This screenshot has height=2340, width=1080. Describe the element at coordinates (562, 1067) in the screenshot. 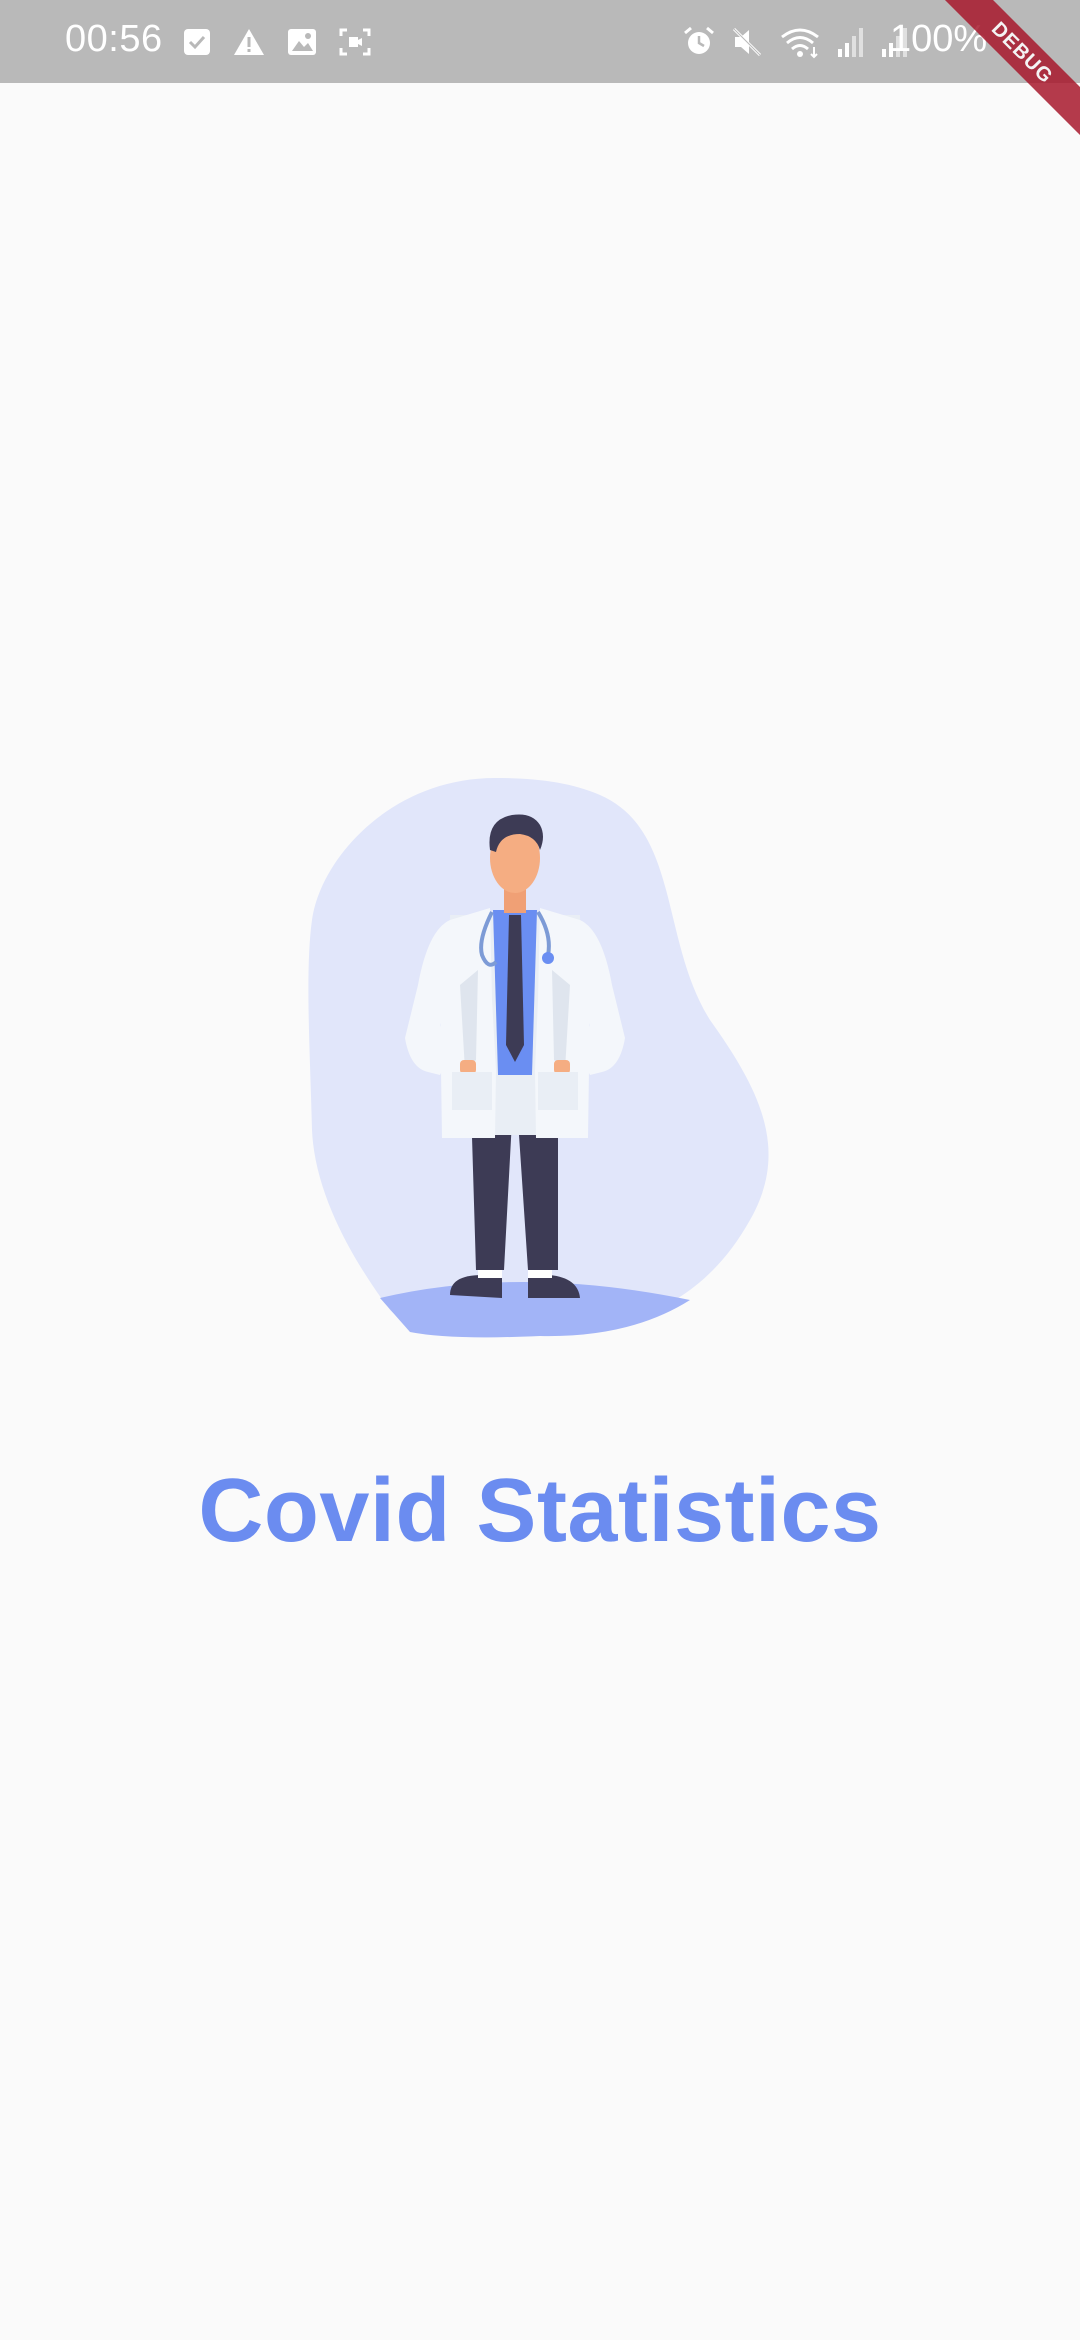

I see `right-hand` at that location.